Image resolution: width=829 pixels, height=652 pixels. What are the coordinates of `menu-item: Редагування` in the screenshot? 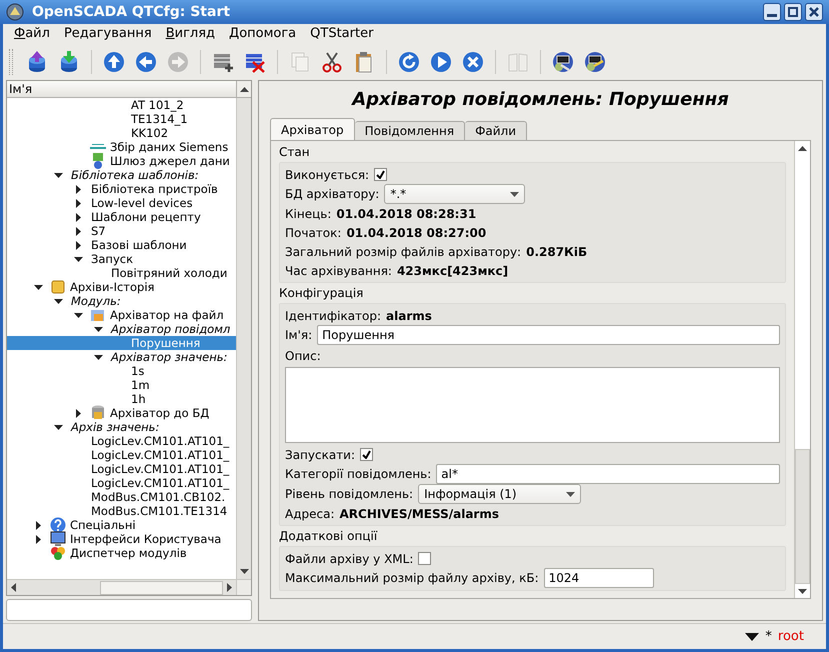 It's located at (107, 34).